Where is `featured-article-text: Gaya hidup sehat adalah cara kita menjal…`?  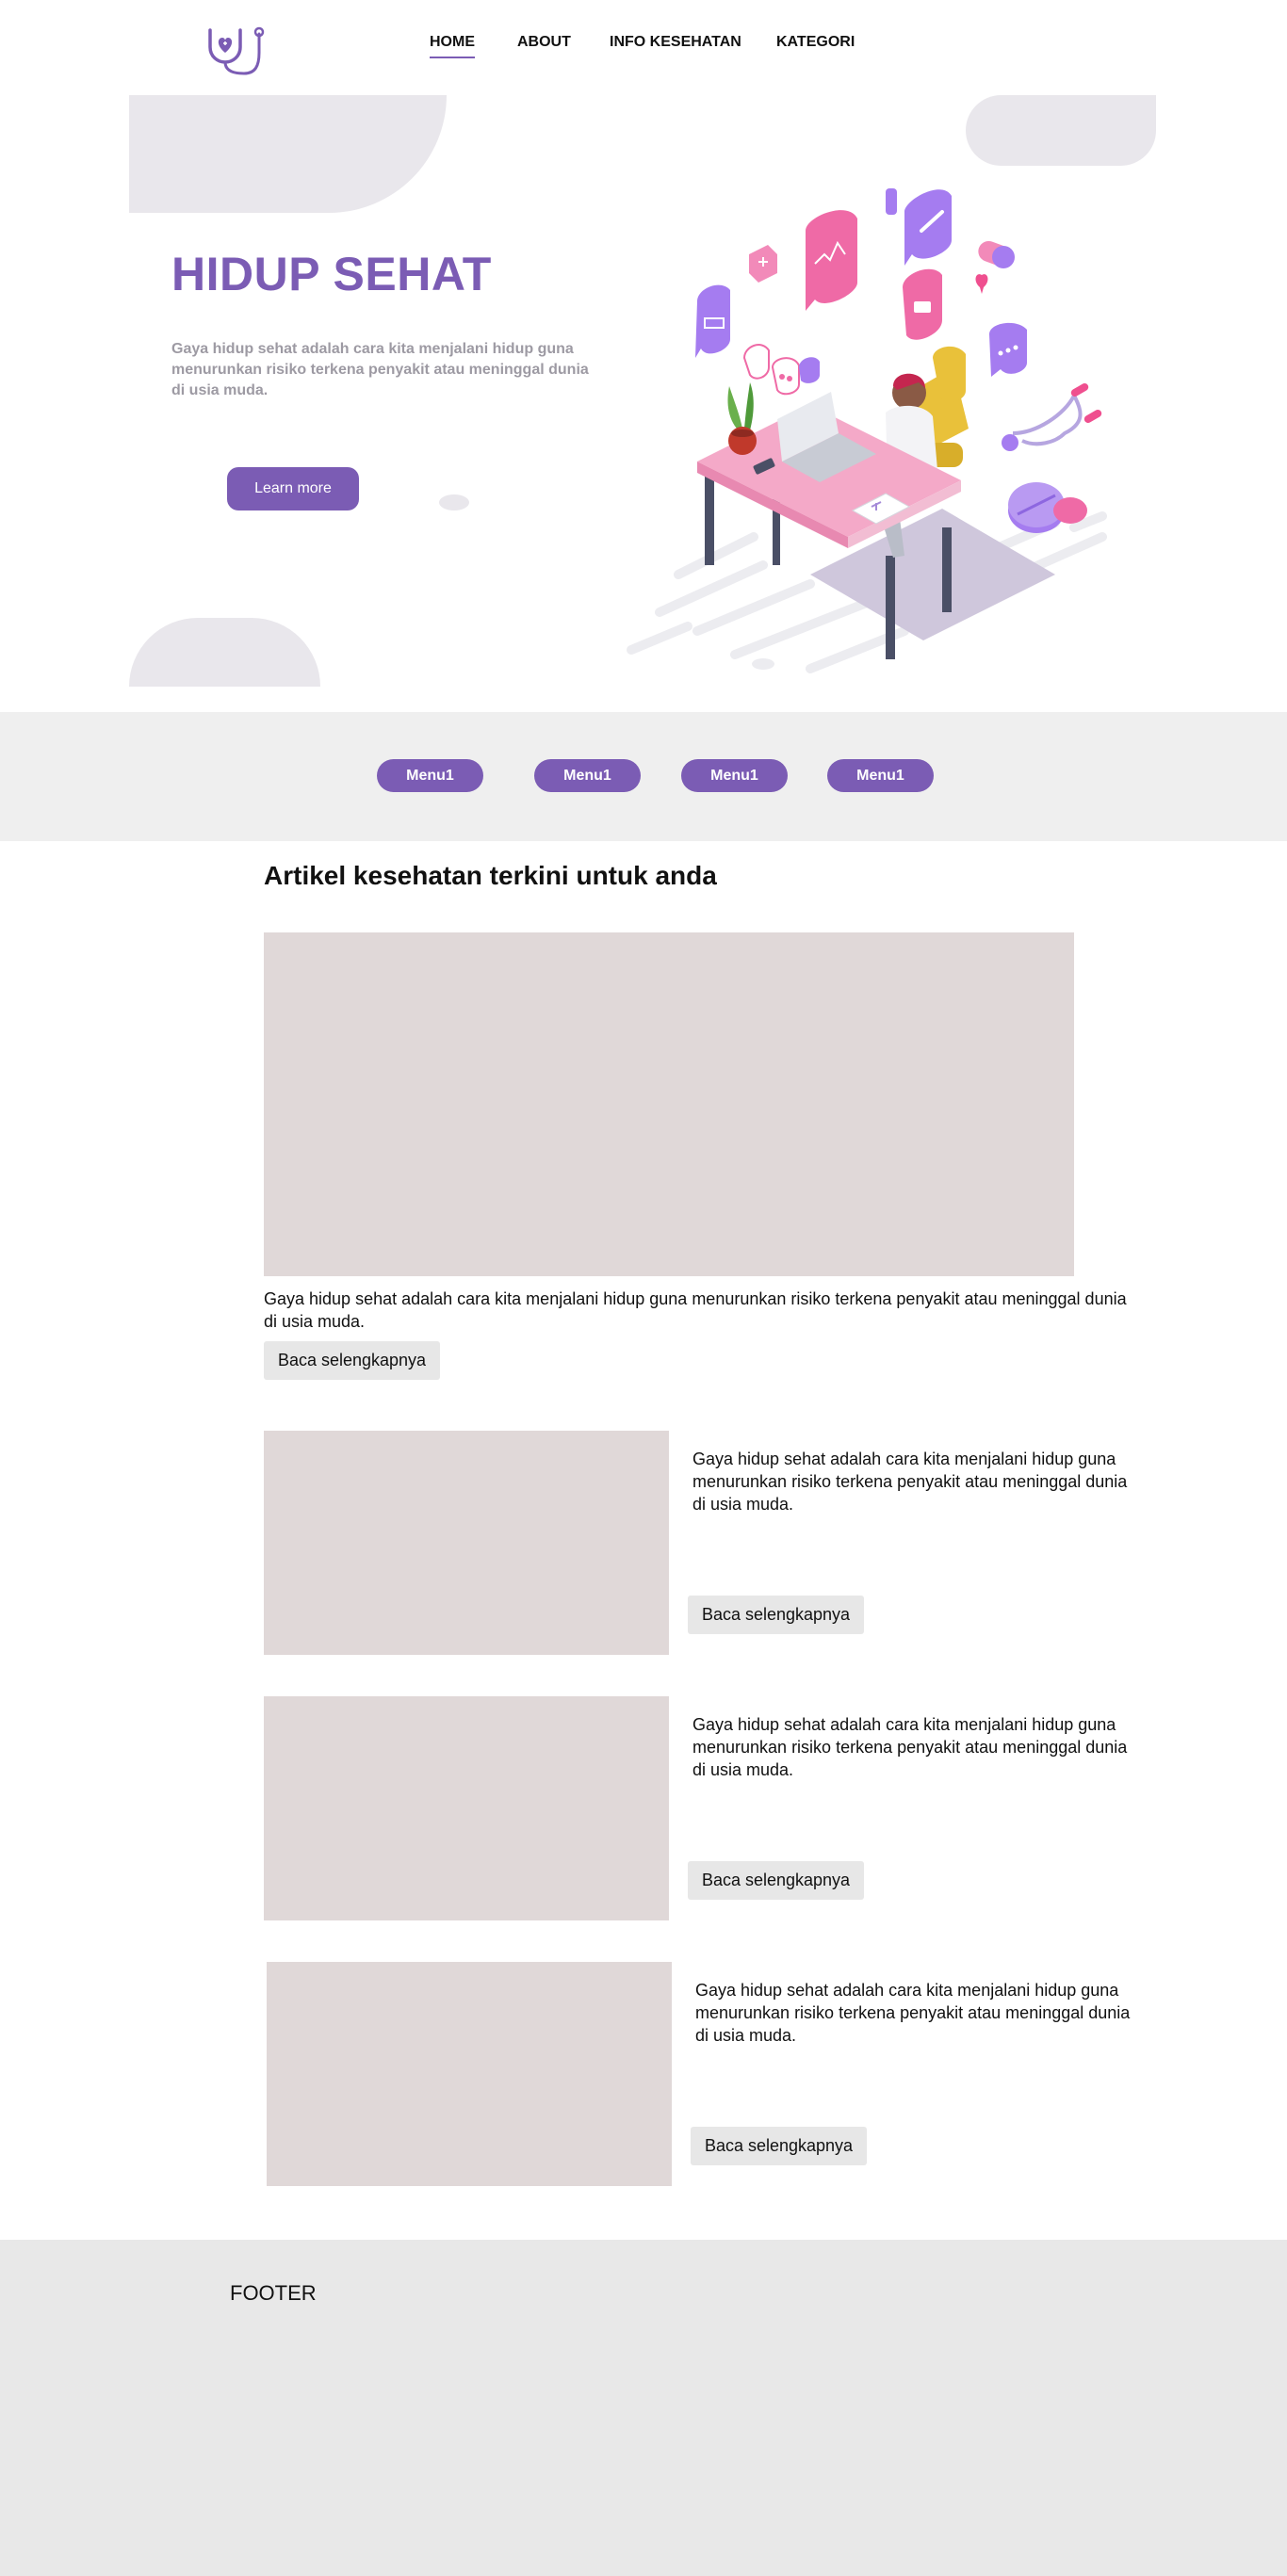 featured-article-text: Gaya hidup sehat adalah cara kita menjal… is located at coordinates (695, 1310).